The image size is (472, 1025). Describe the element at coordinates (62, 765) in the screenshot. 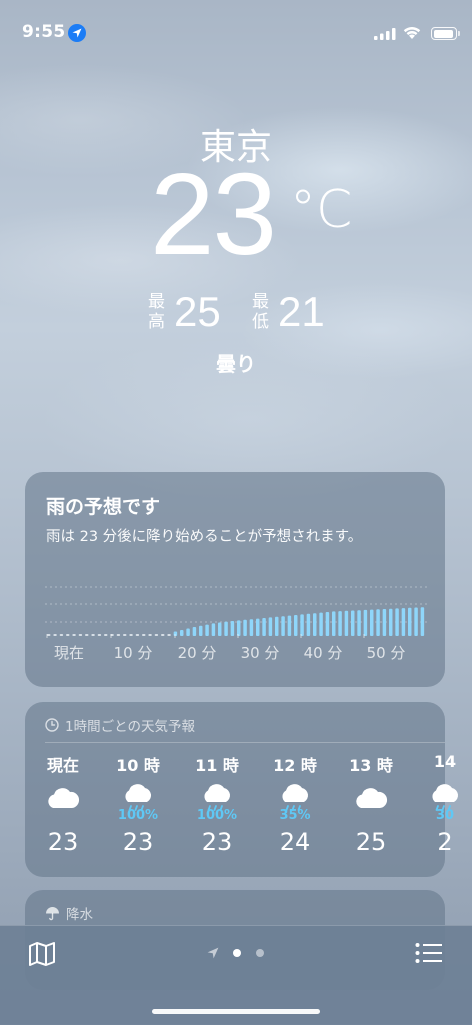

I see `hour-label: 現在` at that location.